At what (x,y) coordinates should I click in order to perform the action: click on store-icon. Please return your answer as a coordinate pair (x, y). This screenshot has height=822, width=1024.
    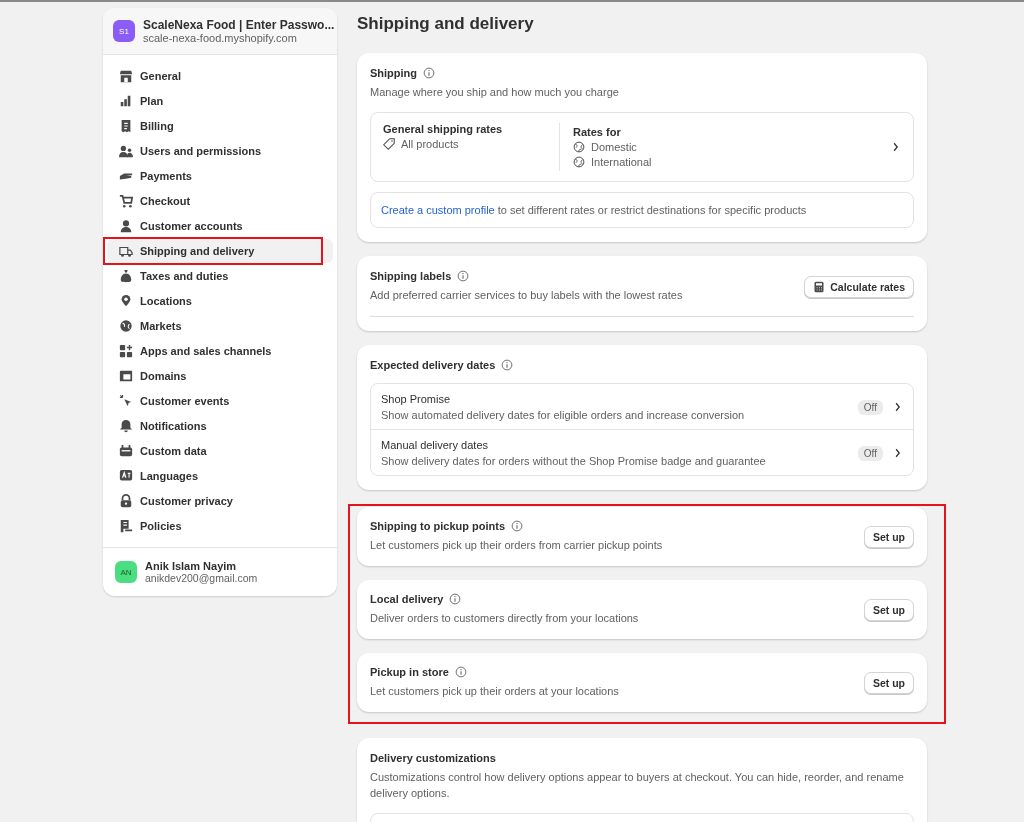
    Looking at the image, I should click on (126, 76).